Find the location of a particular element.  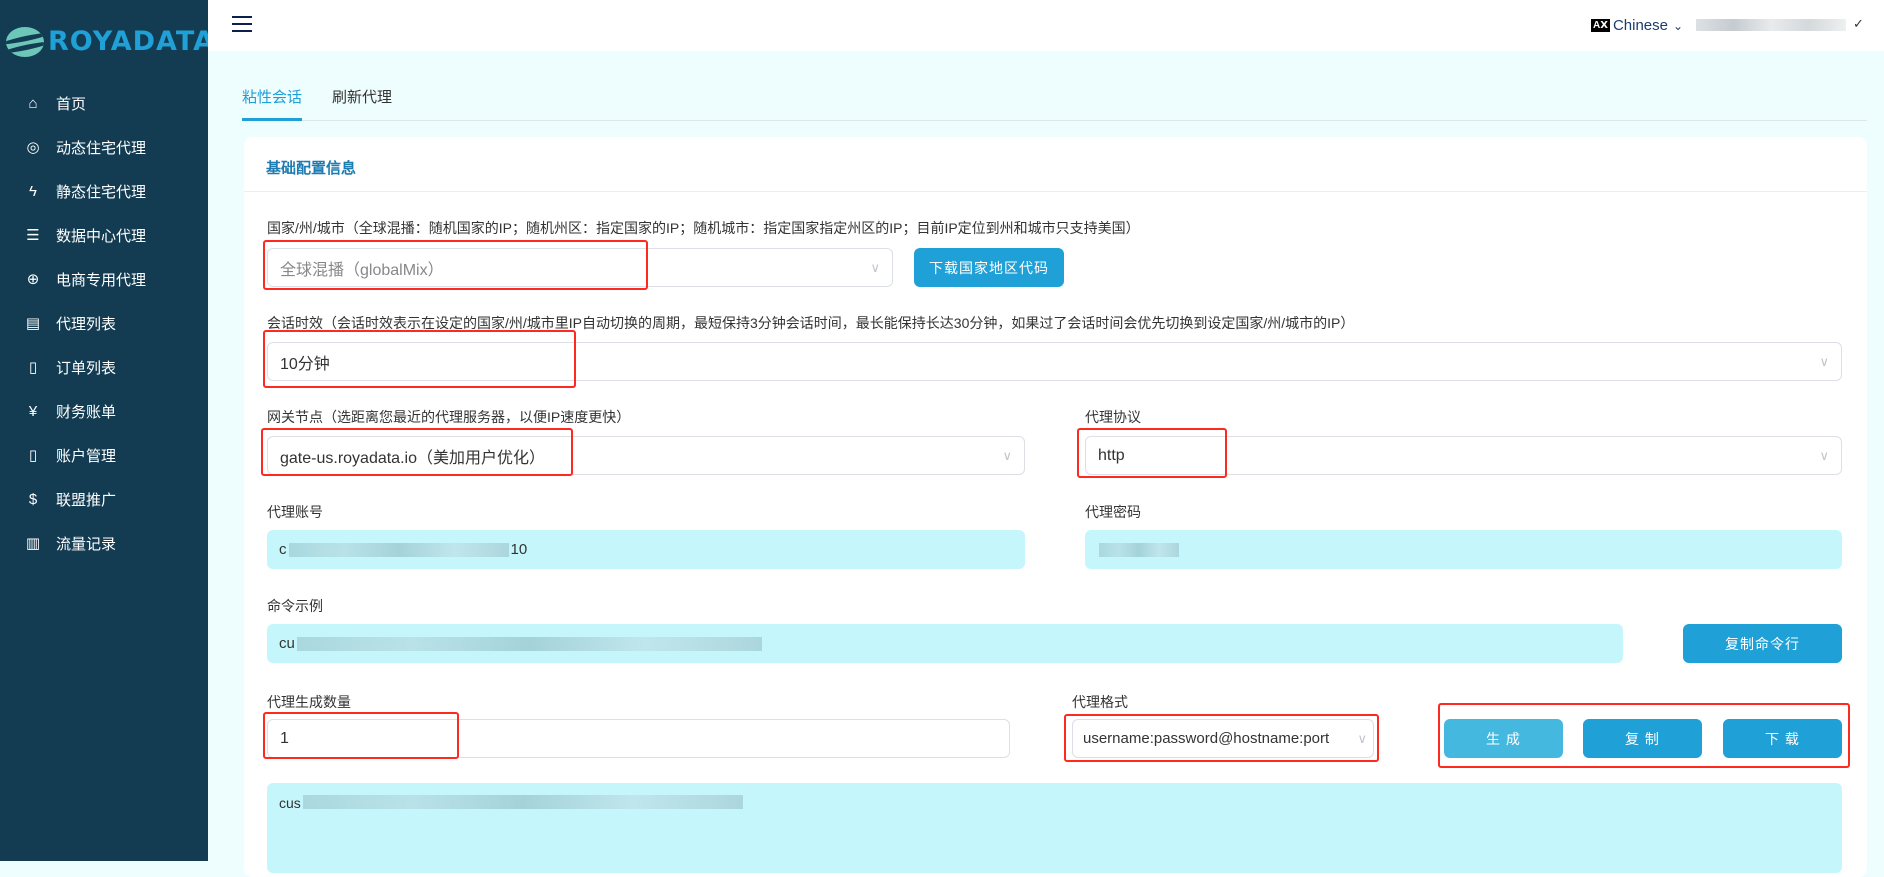

sidebar-item-label: 电商专用代理 is located at coordinates (101, 280).